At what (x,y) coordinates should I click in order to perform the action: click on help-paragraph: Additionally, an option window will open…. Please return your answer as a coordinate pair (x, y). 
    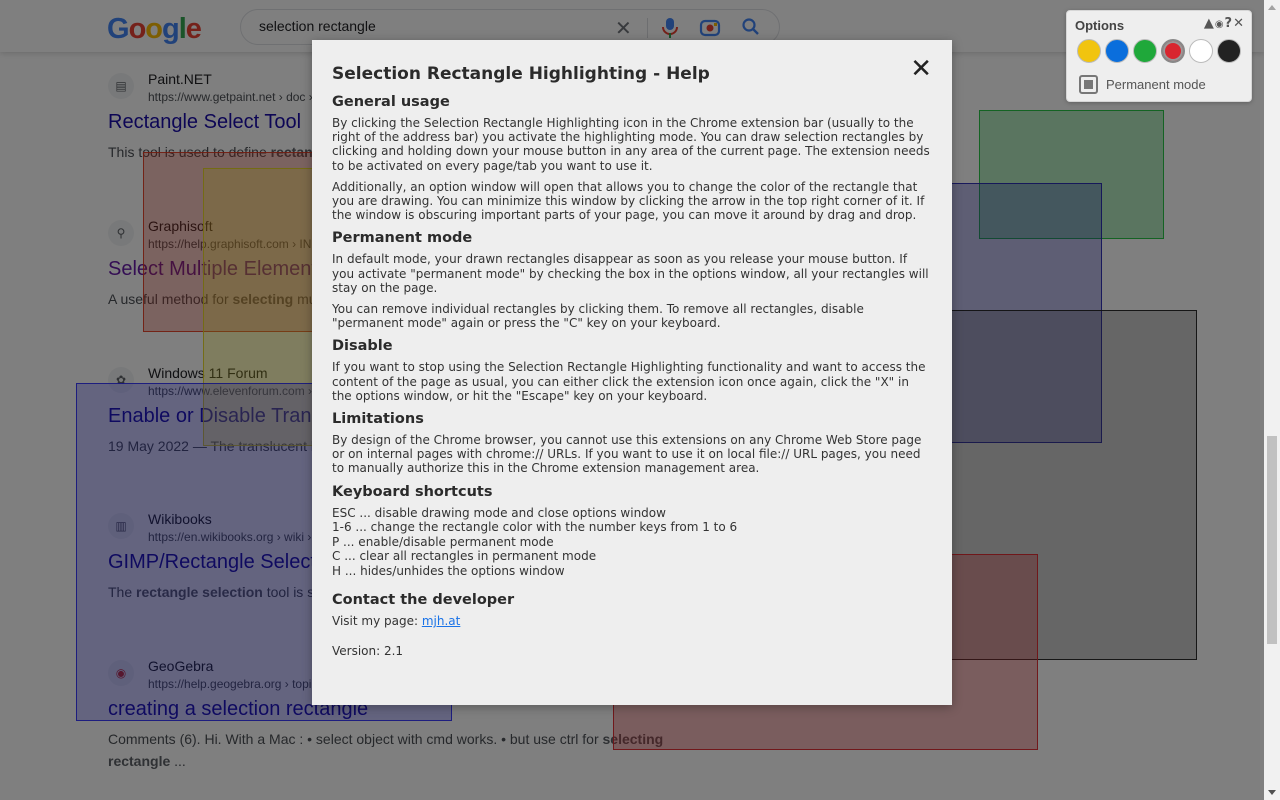
    Looking at the image, I should click on (628, 201).